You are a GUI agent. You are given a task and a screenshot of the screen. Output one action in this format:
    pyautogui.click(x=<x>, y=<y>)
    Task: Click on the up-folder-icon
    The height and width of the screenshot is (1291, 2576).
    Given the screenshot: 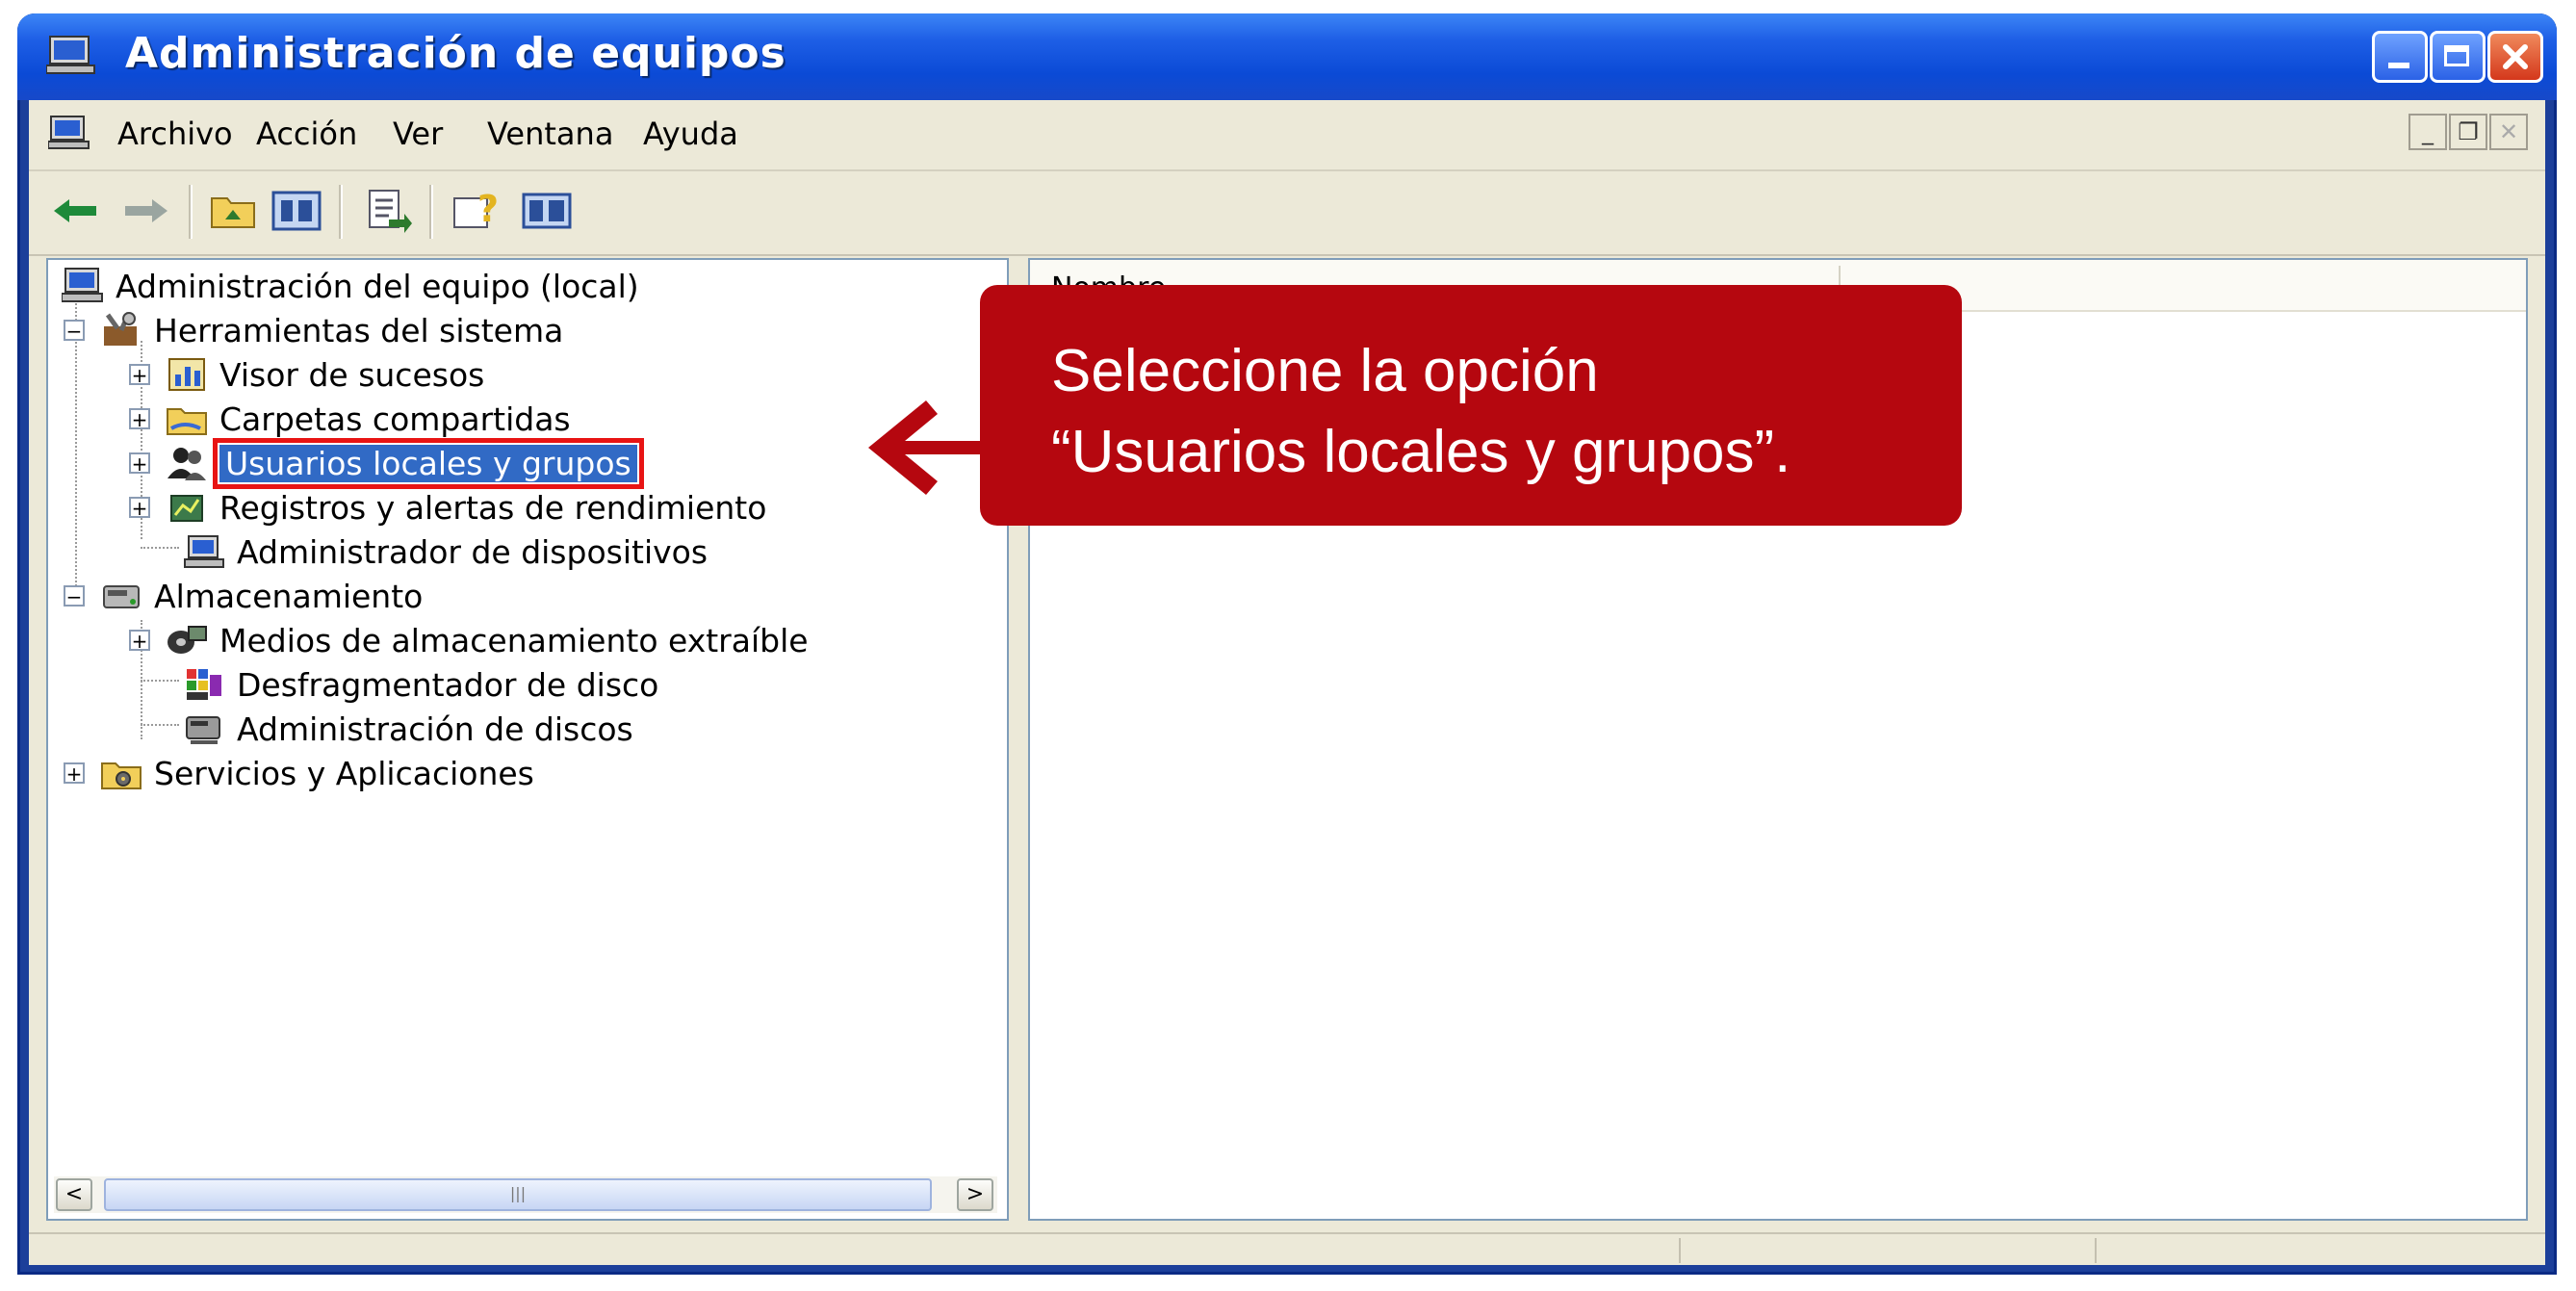 What is the action you would take?
    pyautogui.click(x=233, y=211)
    